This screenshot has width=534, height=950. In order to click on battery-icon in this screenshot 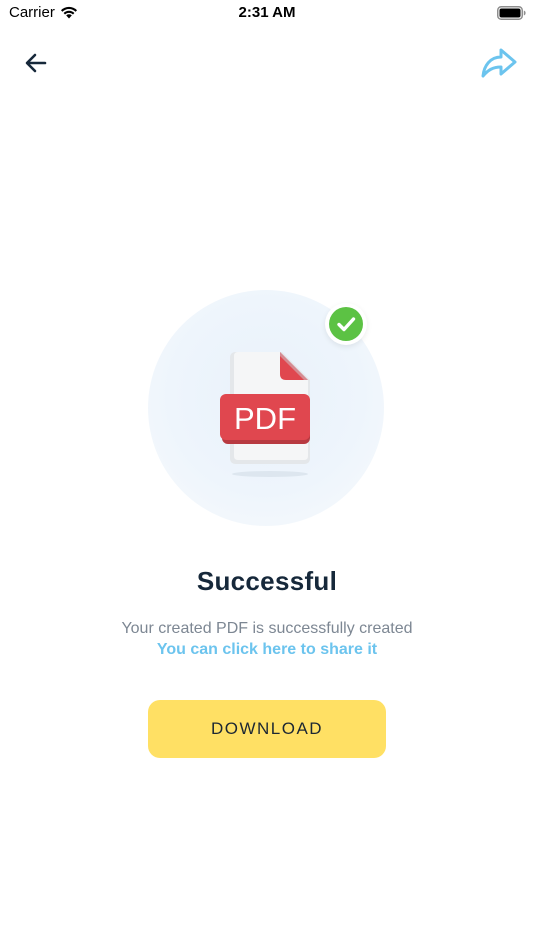, I will do `click(511, 13)`.